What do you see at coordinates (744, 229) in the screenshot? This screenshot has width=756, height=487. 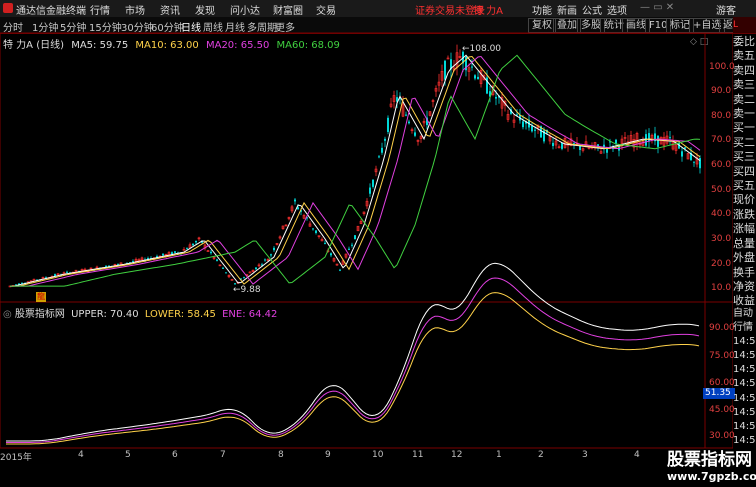 I see `side-label-13: 涨幅` at bounding box center [744, 229].